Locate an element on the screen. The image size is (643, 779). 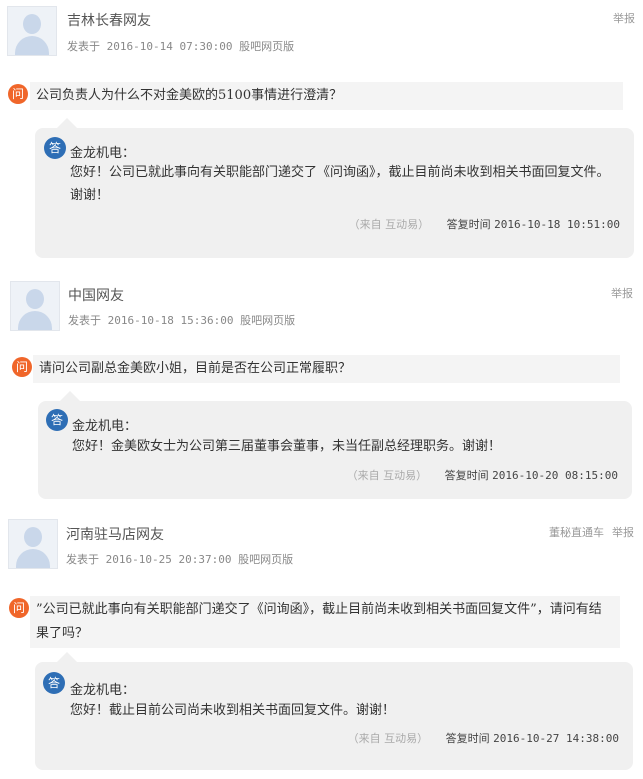
posted-time: 2016-10-25 20:37:00 is located at coordinates (168, 559).